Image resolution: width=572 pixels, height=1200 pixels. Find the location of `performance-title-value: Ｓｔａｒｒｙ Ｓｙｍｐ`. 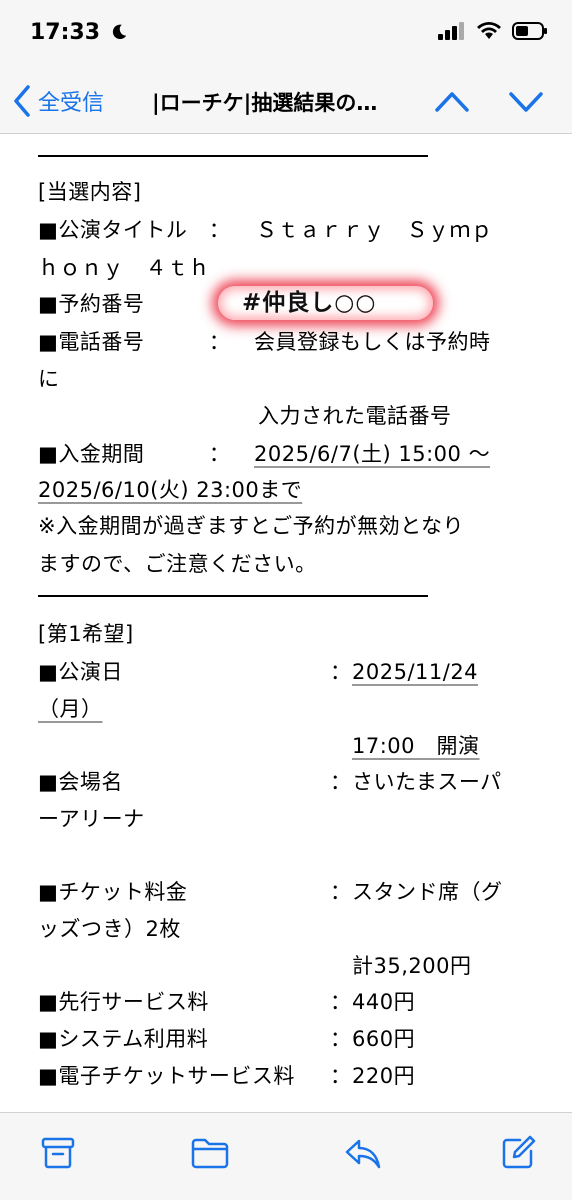

performance-title-value: Ｓｔａｒｒｙ Ｓｙｍｐ is located at coordinates (374, 230).